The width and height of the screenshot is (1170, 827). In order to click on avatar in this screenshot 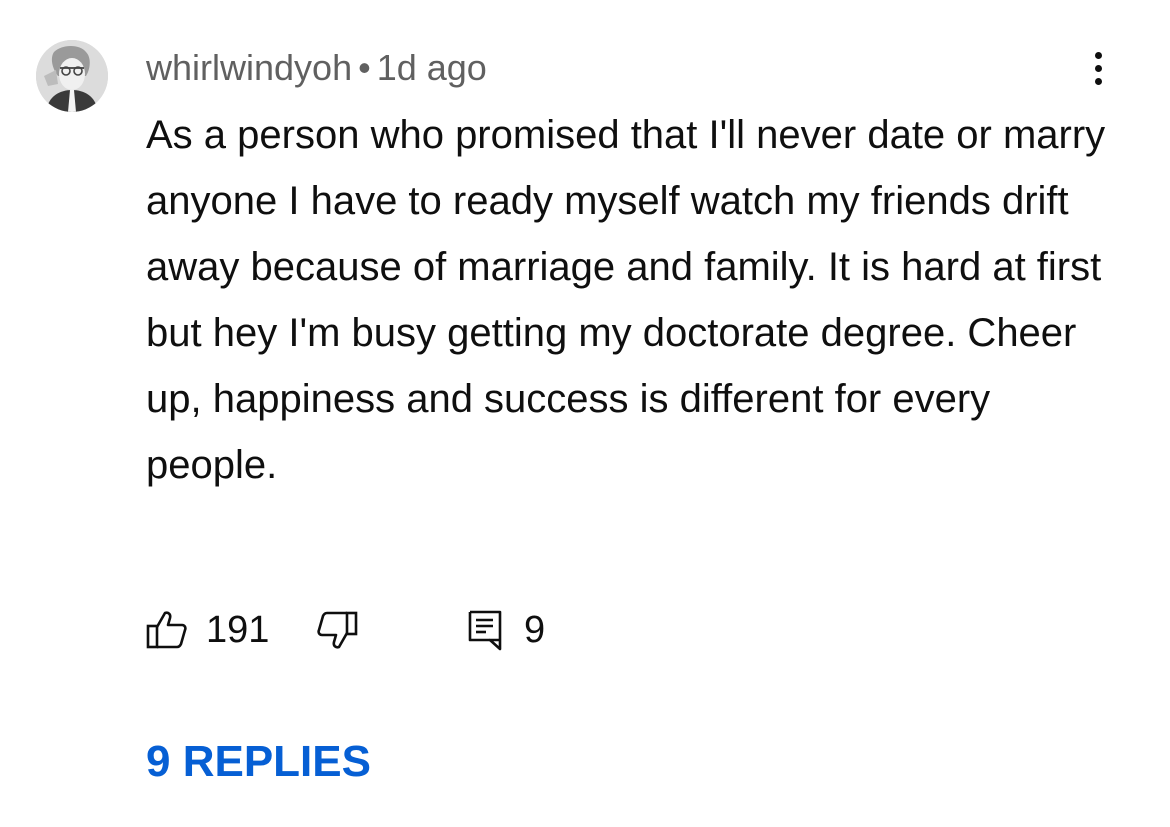, I will do `click(72, 76)`.